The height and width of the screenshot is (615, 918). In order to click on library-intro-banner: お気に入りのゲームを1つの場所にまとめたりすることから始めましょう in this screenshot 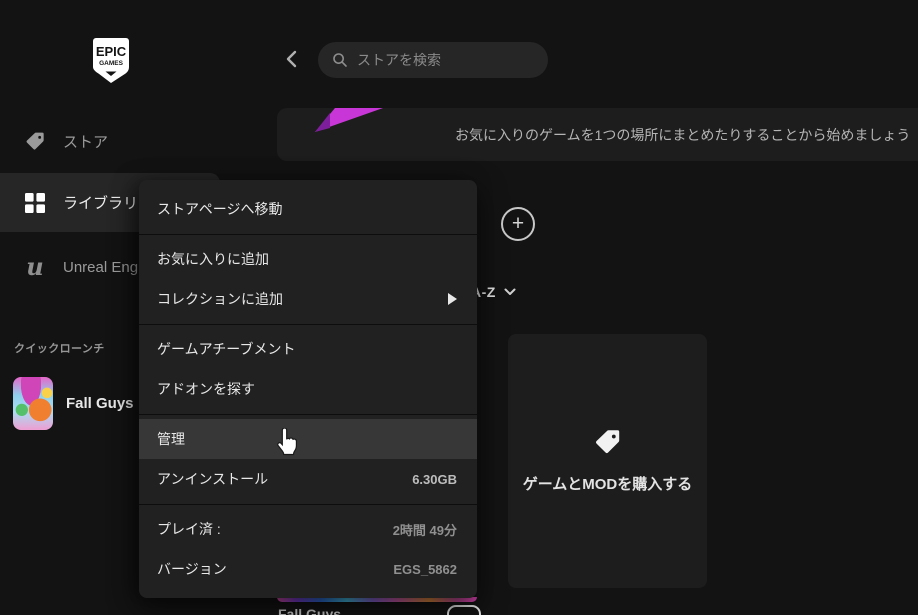, I will do `click(597, 134)`.